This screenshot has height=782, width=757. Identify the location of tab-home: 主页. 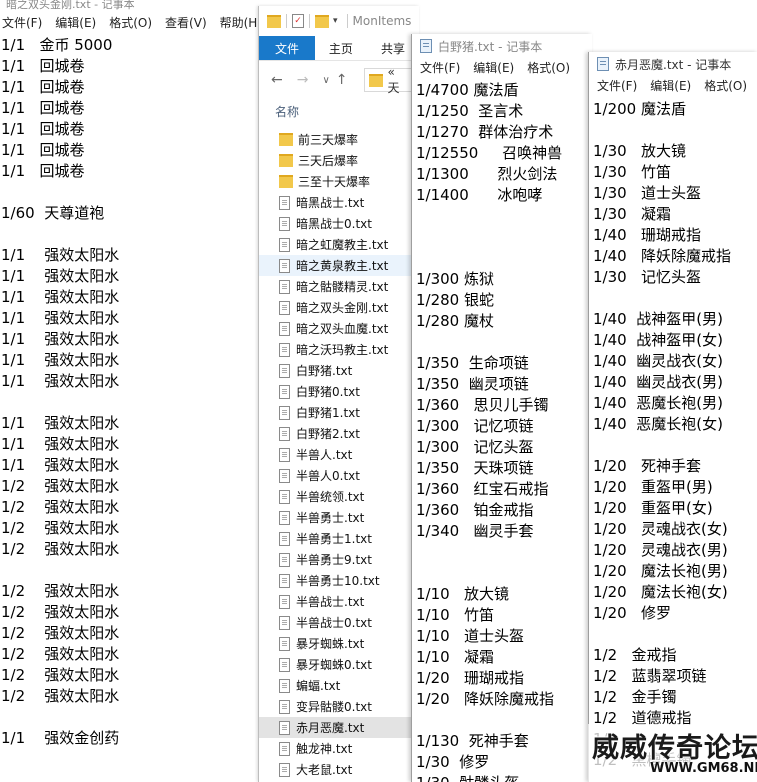
(341, 48).